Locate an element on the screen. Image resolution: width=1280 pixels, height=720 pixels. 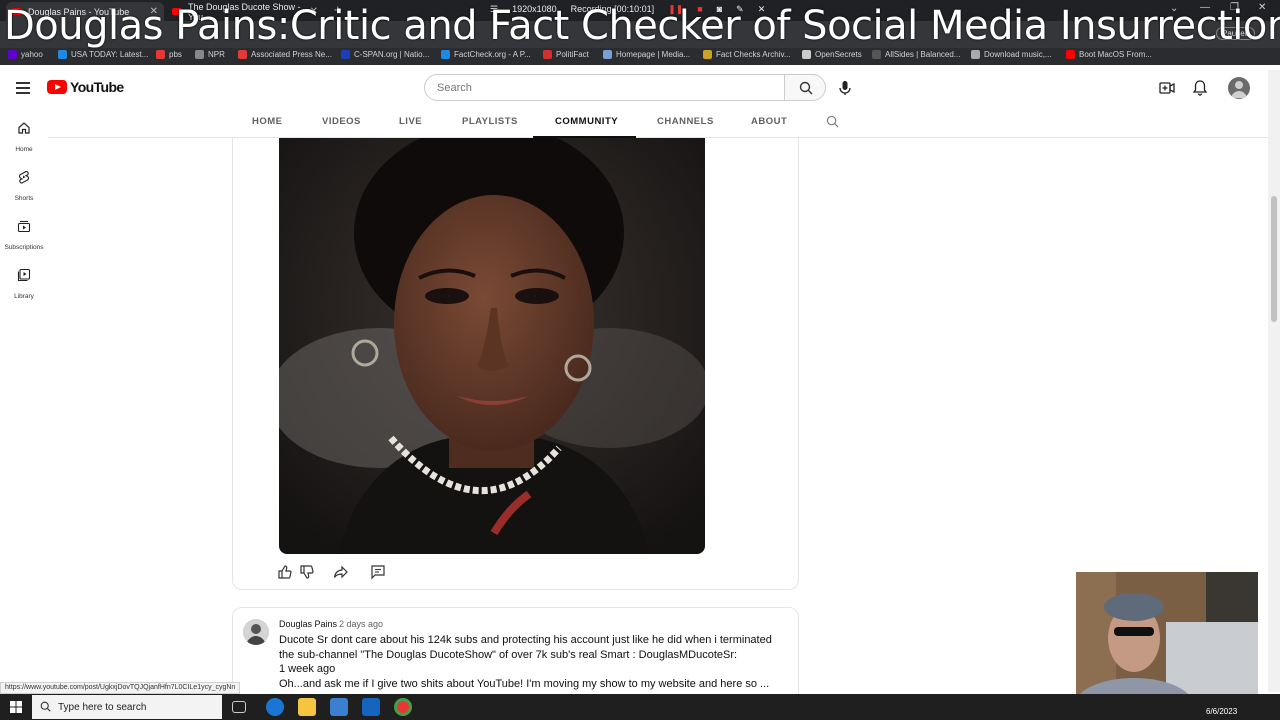
shorts-icon is located at coordinates (24, 177).